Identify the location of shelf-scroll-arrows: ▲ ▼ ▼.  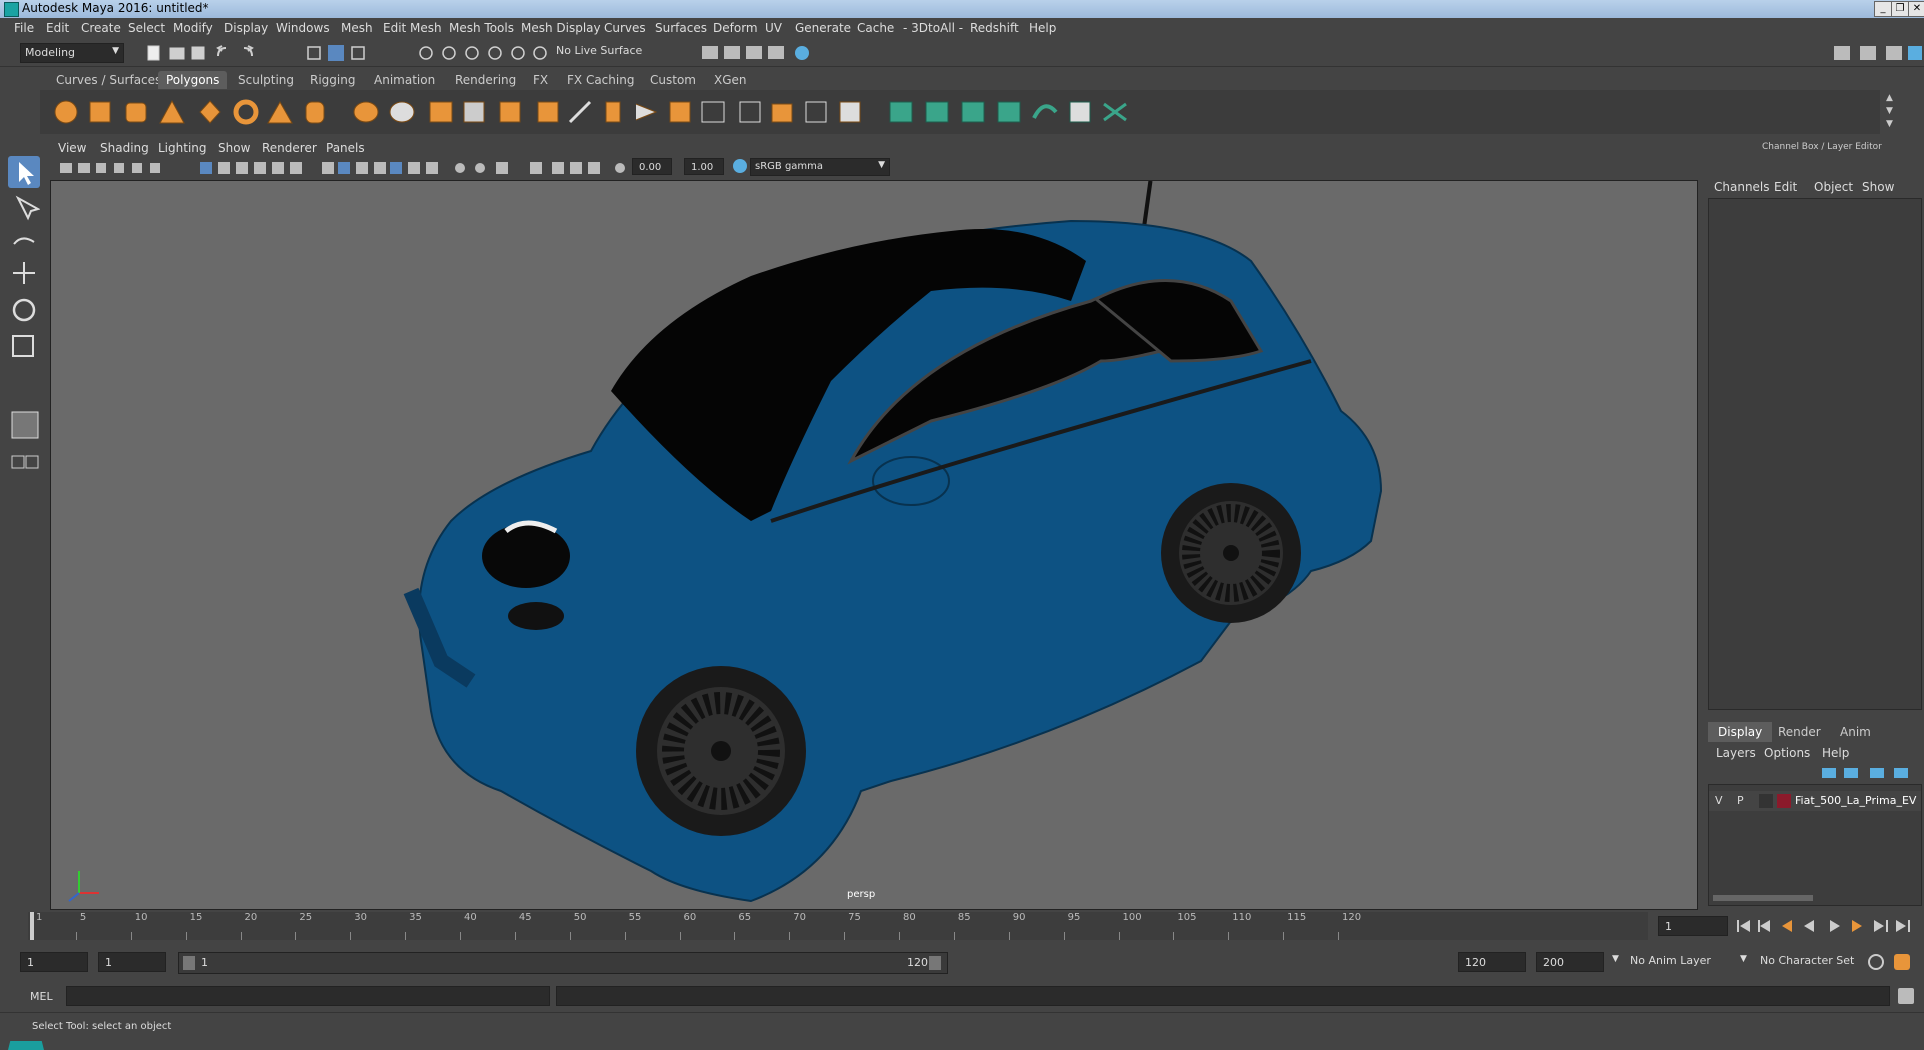
(1891, 112).